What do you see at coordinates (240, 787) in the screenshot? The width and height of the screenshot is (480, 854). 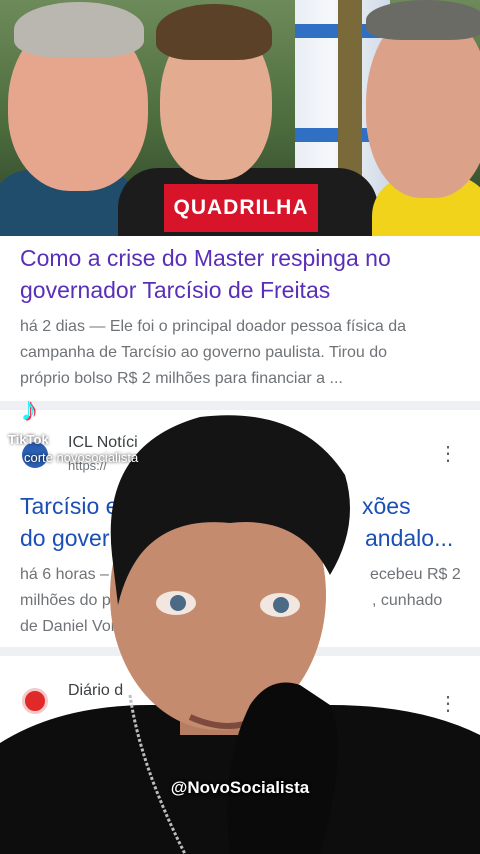 I see `channel-handle: @NovoSocialista` at bounding box center [240, 787].